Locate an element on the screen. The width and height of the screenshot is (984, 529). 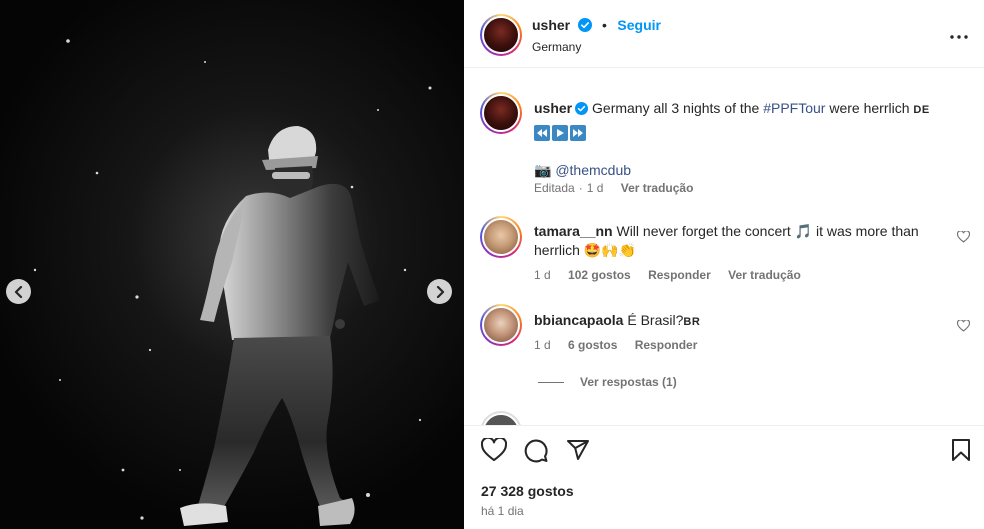
comment-username: tamara__nn is located at coordinates (573, 231).